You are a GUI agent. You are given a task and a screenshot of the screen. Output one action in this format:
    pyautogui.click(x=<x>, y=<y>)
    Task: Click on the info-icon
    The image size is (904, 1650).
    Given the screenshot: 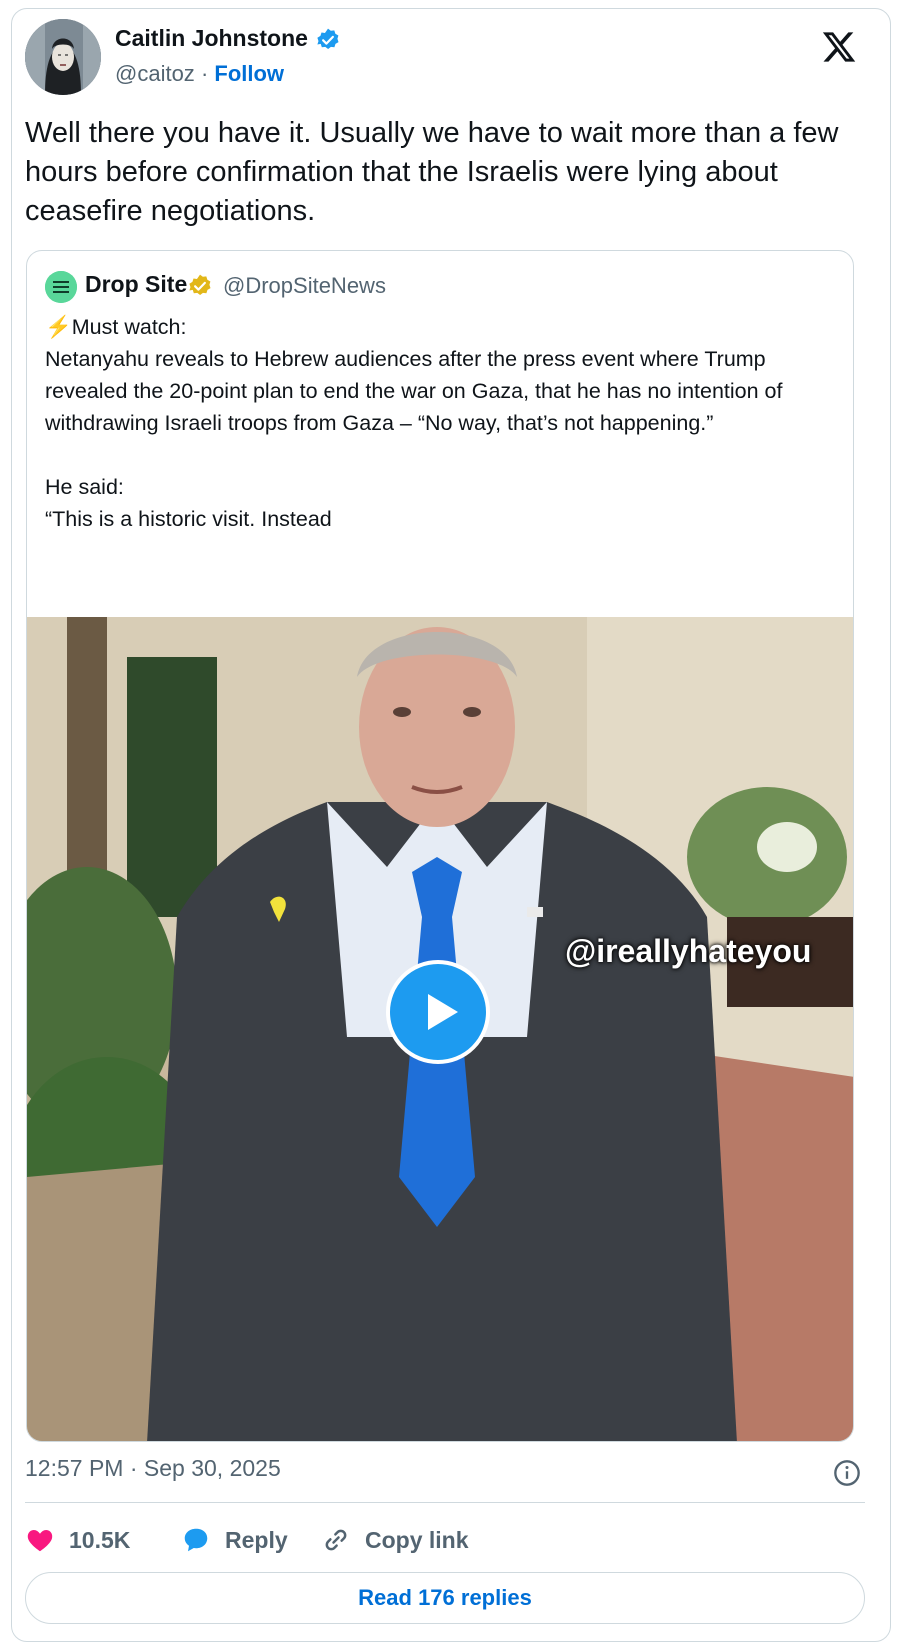 What is the action you would take?
    pyautogui.click(x=847, y=1473)
    